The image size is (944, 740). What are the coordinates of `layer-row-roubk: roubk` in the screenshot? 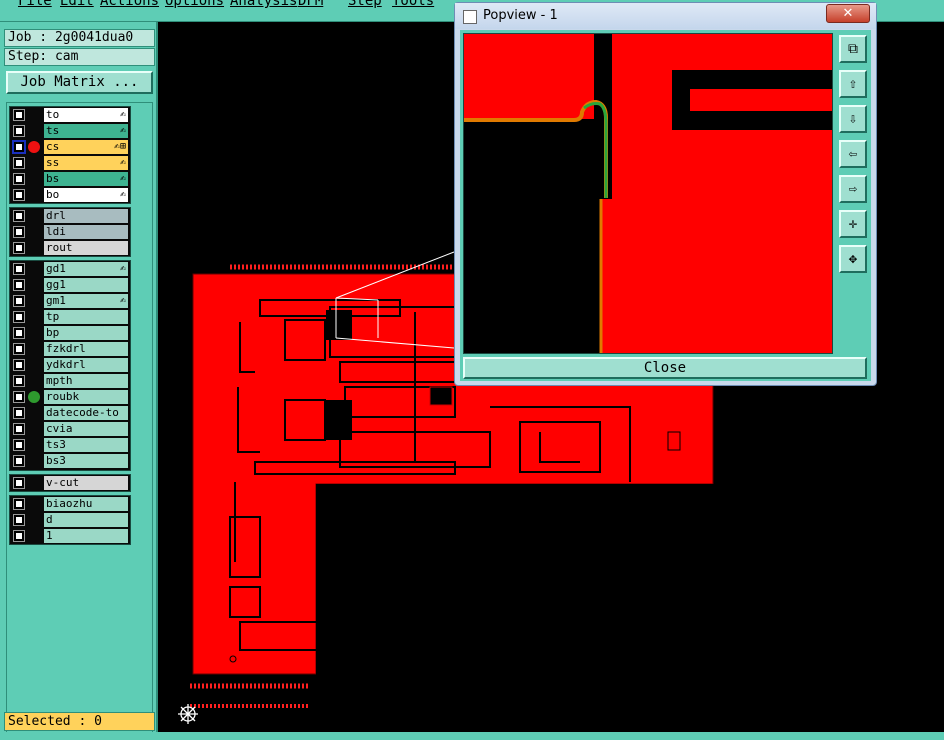 It's located at (70, 397).